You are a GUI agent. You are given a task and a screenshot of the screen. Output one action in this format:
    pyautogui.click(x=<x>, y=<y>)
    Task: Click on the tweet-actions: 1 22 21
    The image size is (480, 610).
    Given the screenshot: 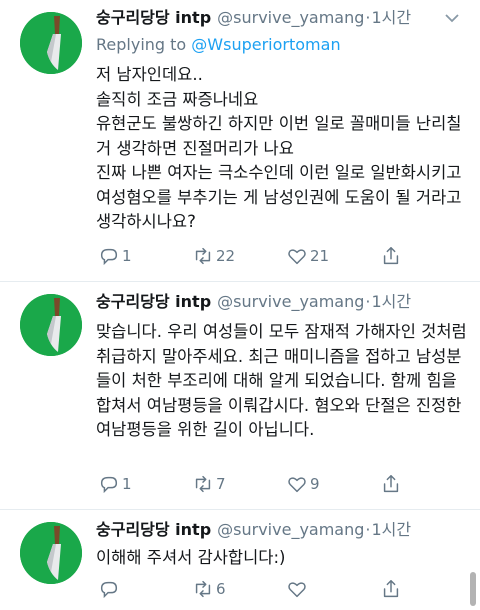 What is the action you would take?
    pyautogui.click(x=259, y=256)
    